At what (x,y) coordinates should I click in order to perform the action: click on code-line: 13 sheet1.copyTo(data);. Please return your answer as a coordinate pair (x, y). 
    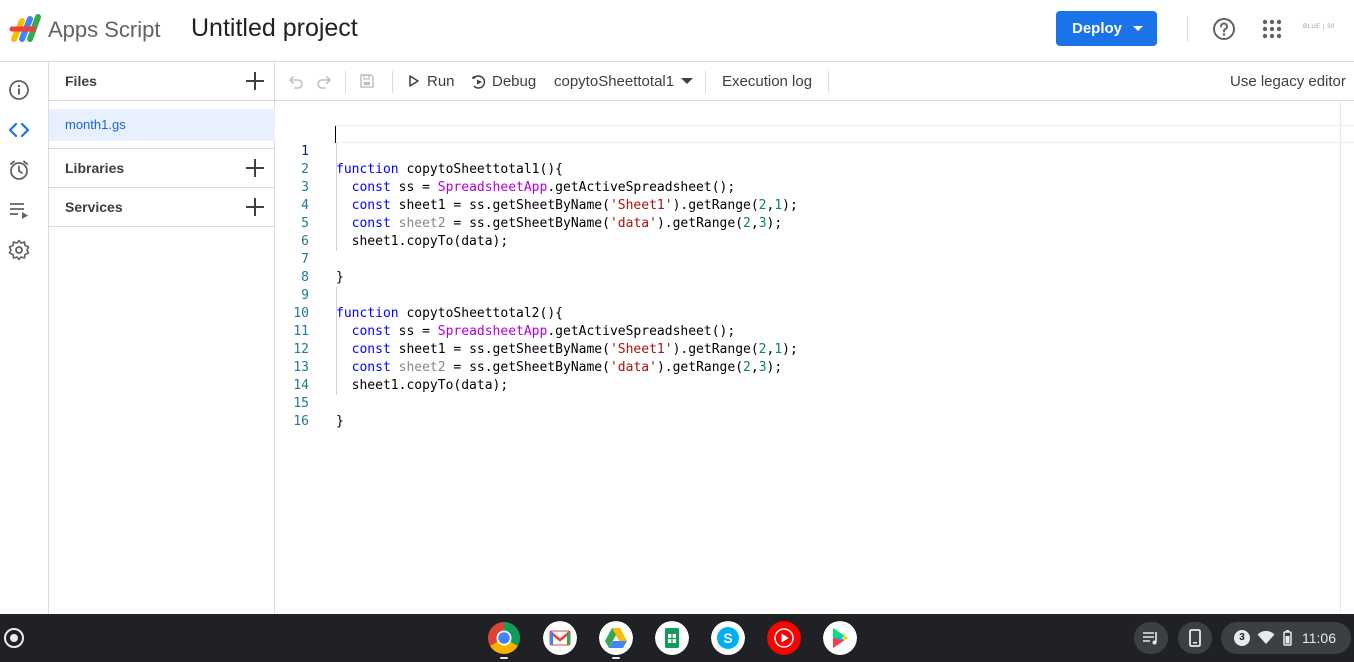
    Looking at the image, I should click on (391, 367).